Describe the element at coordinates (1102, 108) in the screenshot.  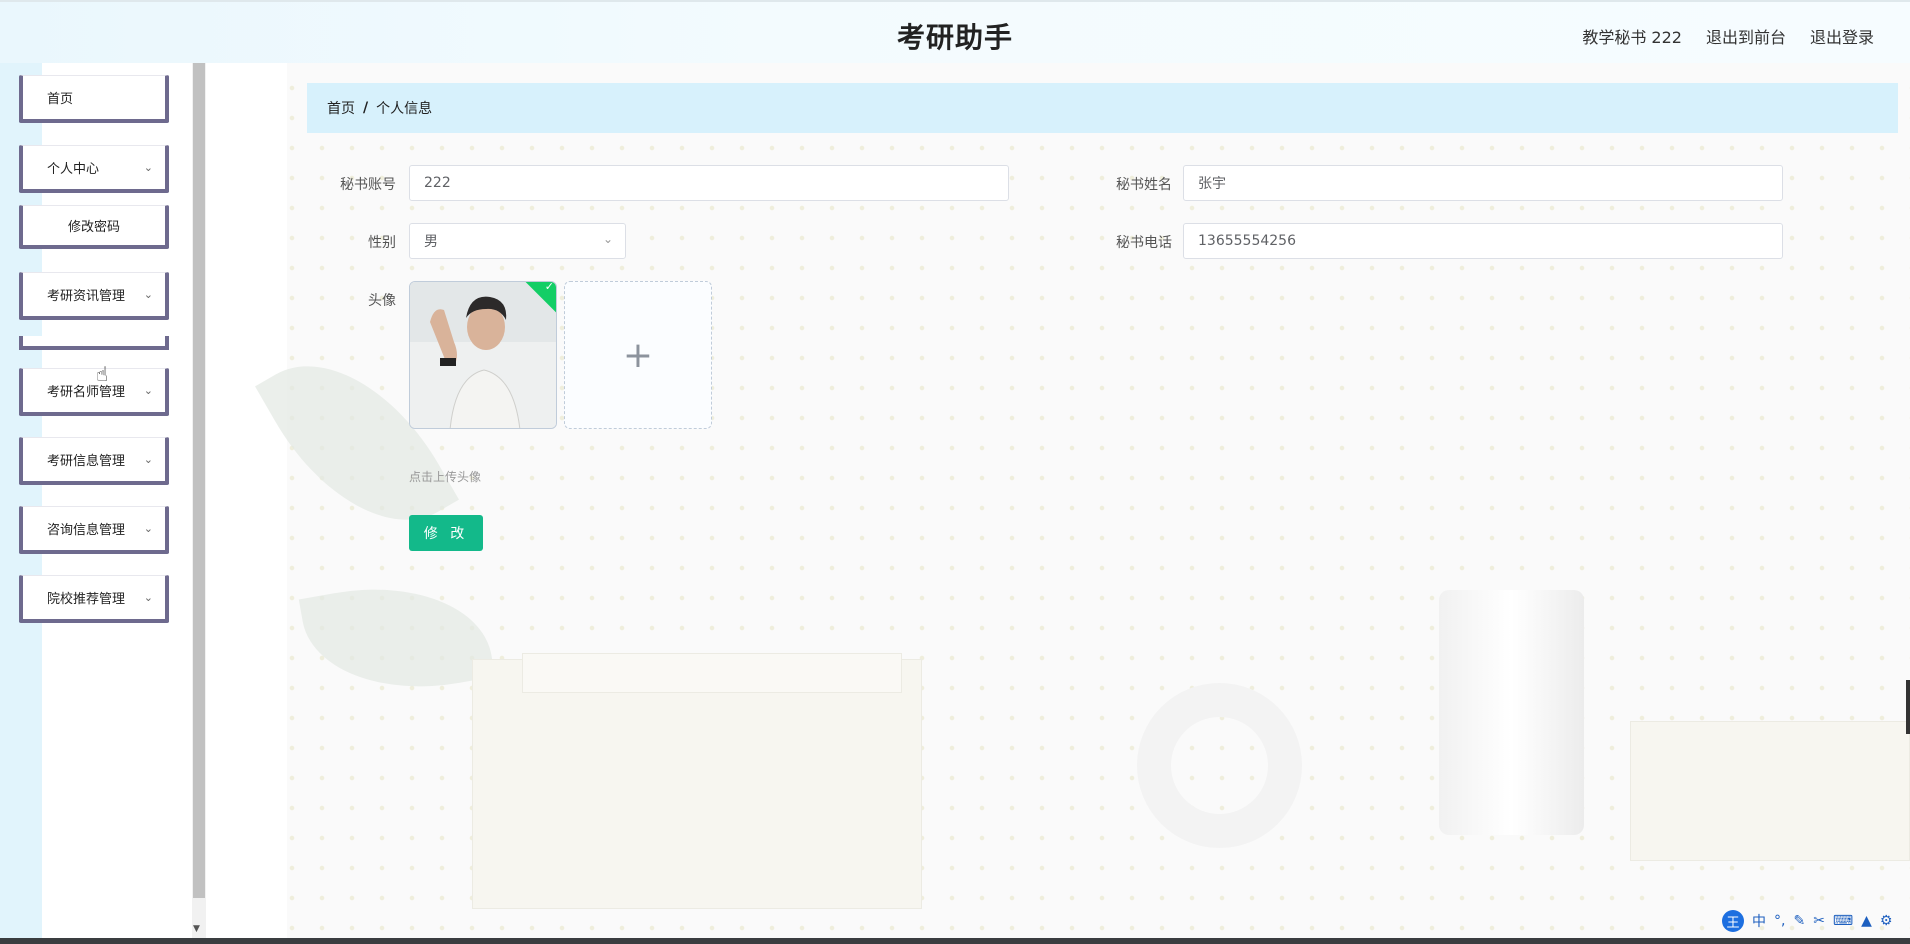
I see `breadcrumb: 首页 / 个人信息` at that location.